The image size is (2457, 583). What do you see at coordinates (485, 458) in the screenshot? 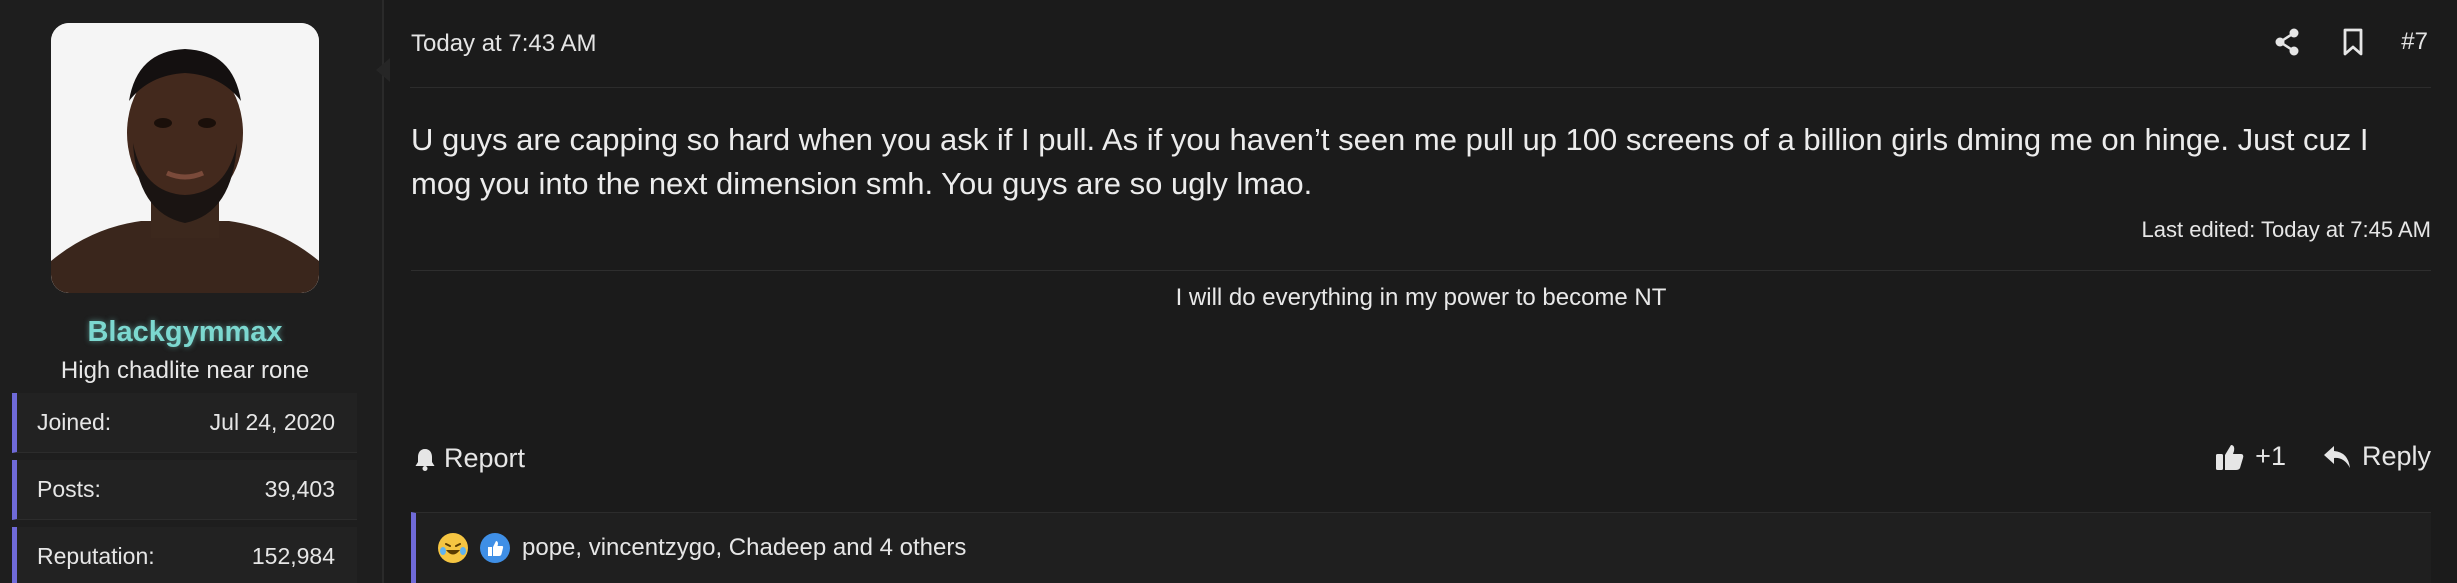
I see `report-label: Report` at bounding box center [485, 458].